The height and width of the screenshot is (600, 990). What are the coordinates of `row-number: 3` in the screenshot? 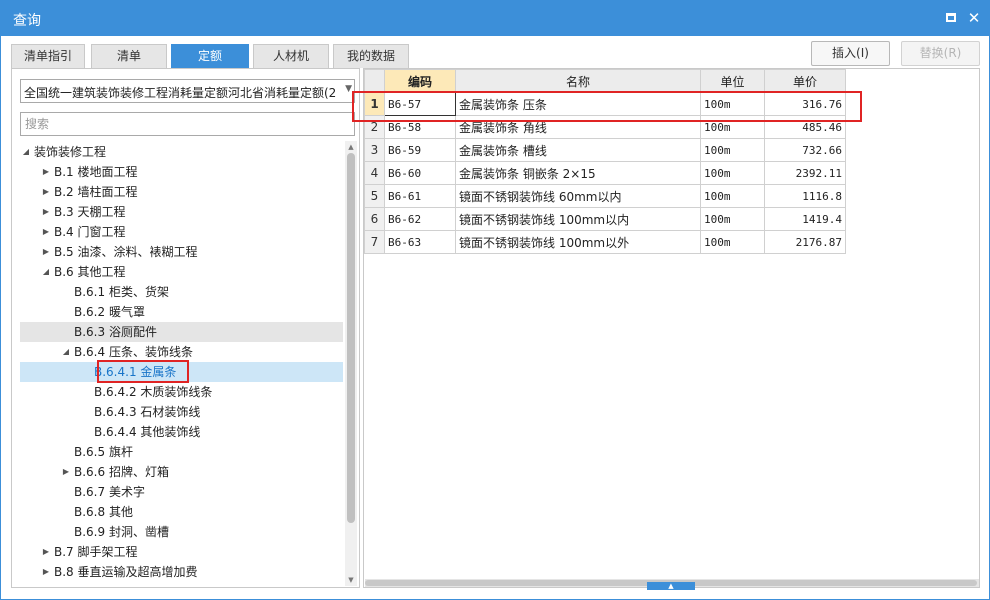 It's located at (374, 150).